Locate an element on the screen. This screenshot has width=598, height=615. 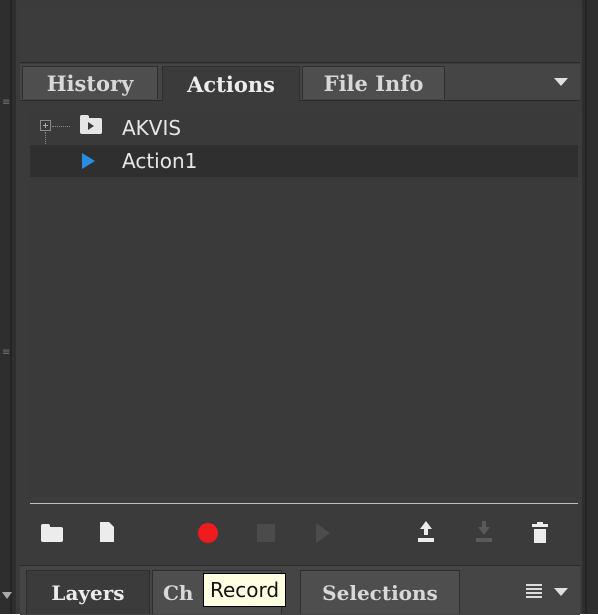
collapse-arrow-icon is located at coordinates (7, 595).